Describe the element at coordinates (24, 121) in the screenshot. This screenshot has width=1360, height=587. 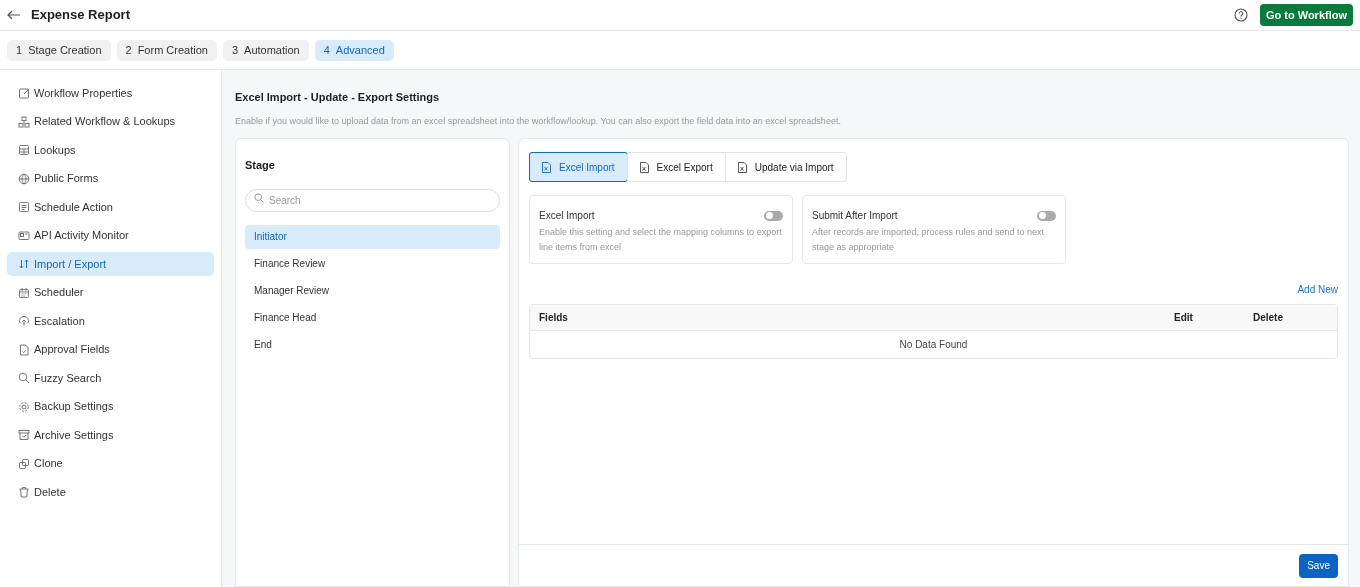
I see `hierarchy-icon` at that location.